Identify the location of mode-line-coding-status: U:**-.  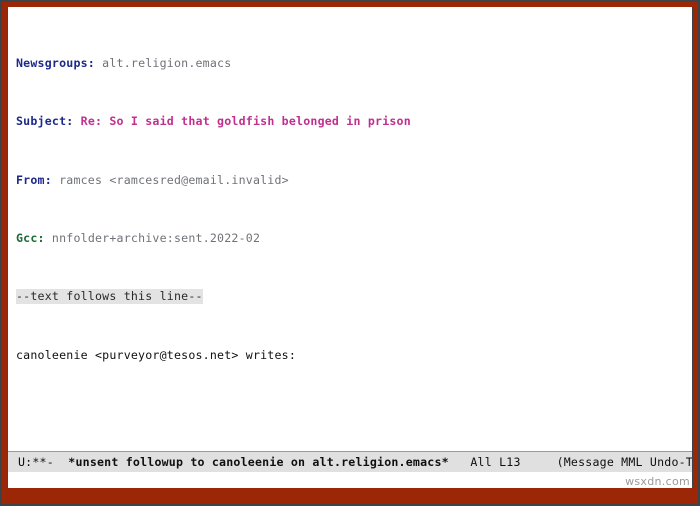
(36, 462).